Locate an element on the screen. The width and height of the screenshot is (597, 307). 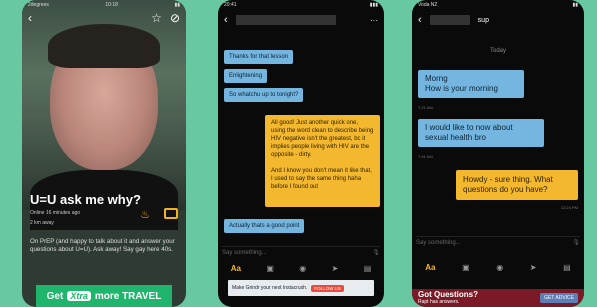
message-in: Actually thats a good point is located at coordinates (264, 226).